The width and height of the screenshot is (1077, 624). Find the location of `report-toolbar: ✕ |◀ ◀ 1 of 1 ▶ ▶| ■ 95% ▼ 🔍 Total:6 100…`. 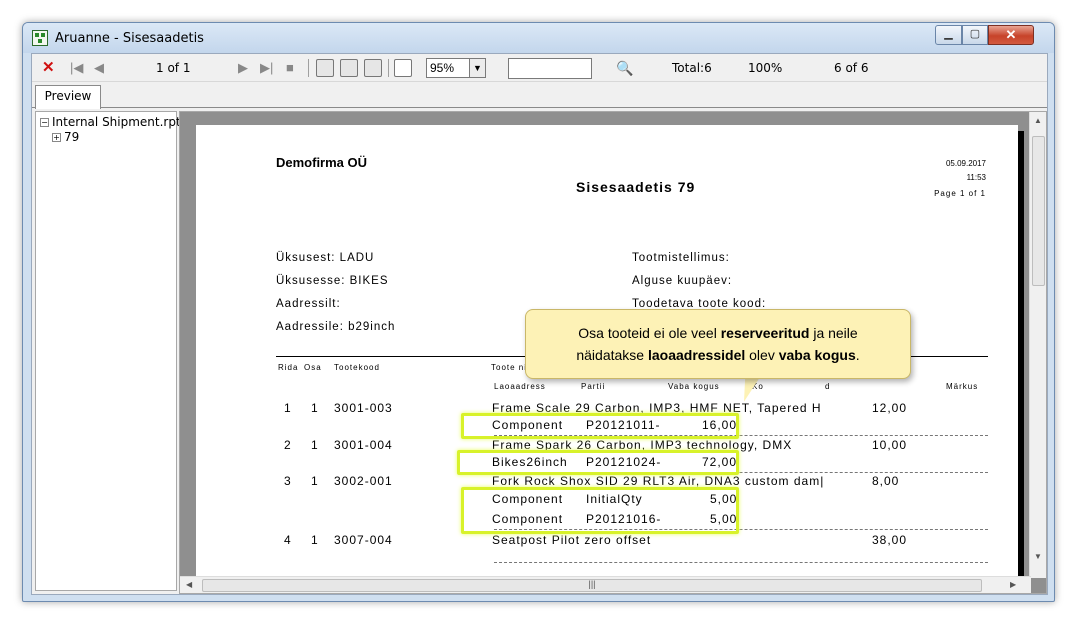

report-toolbar: ✕ |◀ ◀ 1 of 1 ▶ ▶| ■ 95% ▼ 🔍 Total:6 100… is located at coordinates (539, 68).